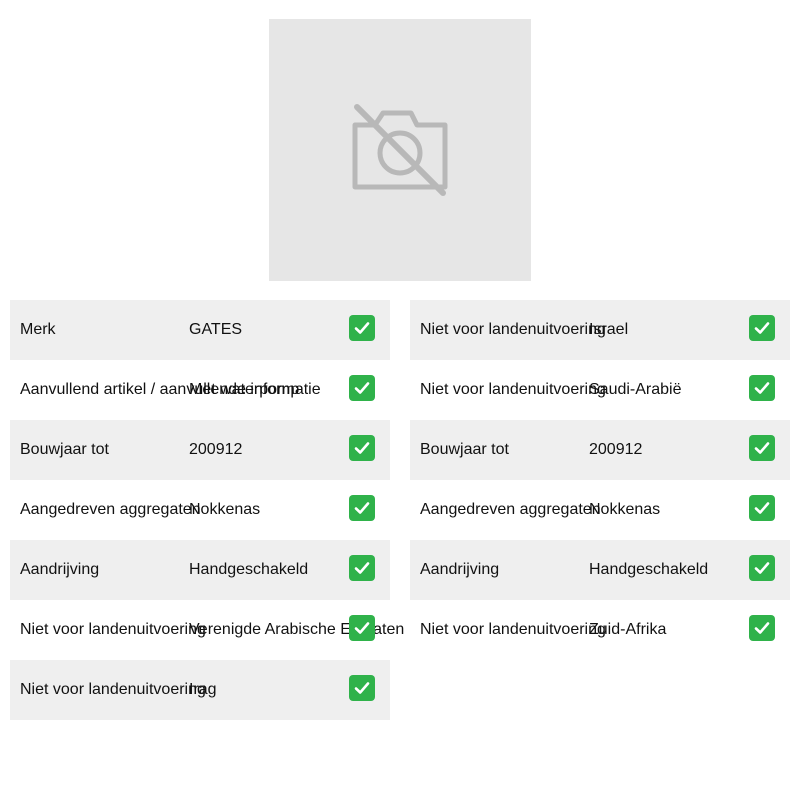  What do you see at coordinates (203, 689) in the screenshot?
I see `spec-value: Irag` at bounding box center [203, 689].